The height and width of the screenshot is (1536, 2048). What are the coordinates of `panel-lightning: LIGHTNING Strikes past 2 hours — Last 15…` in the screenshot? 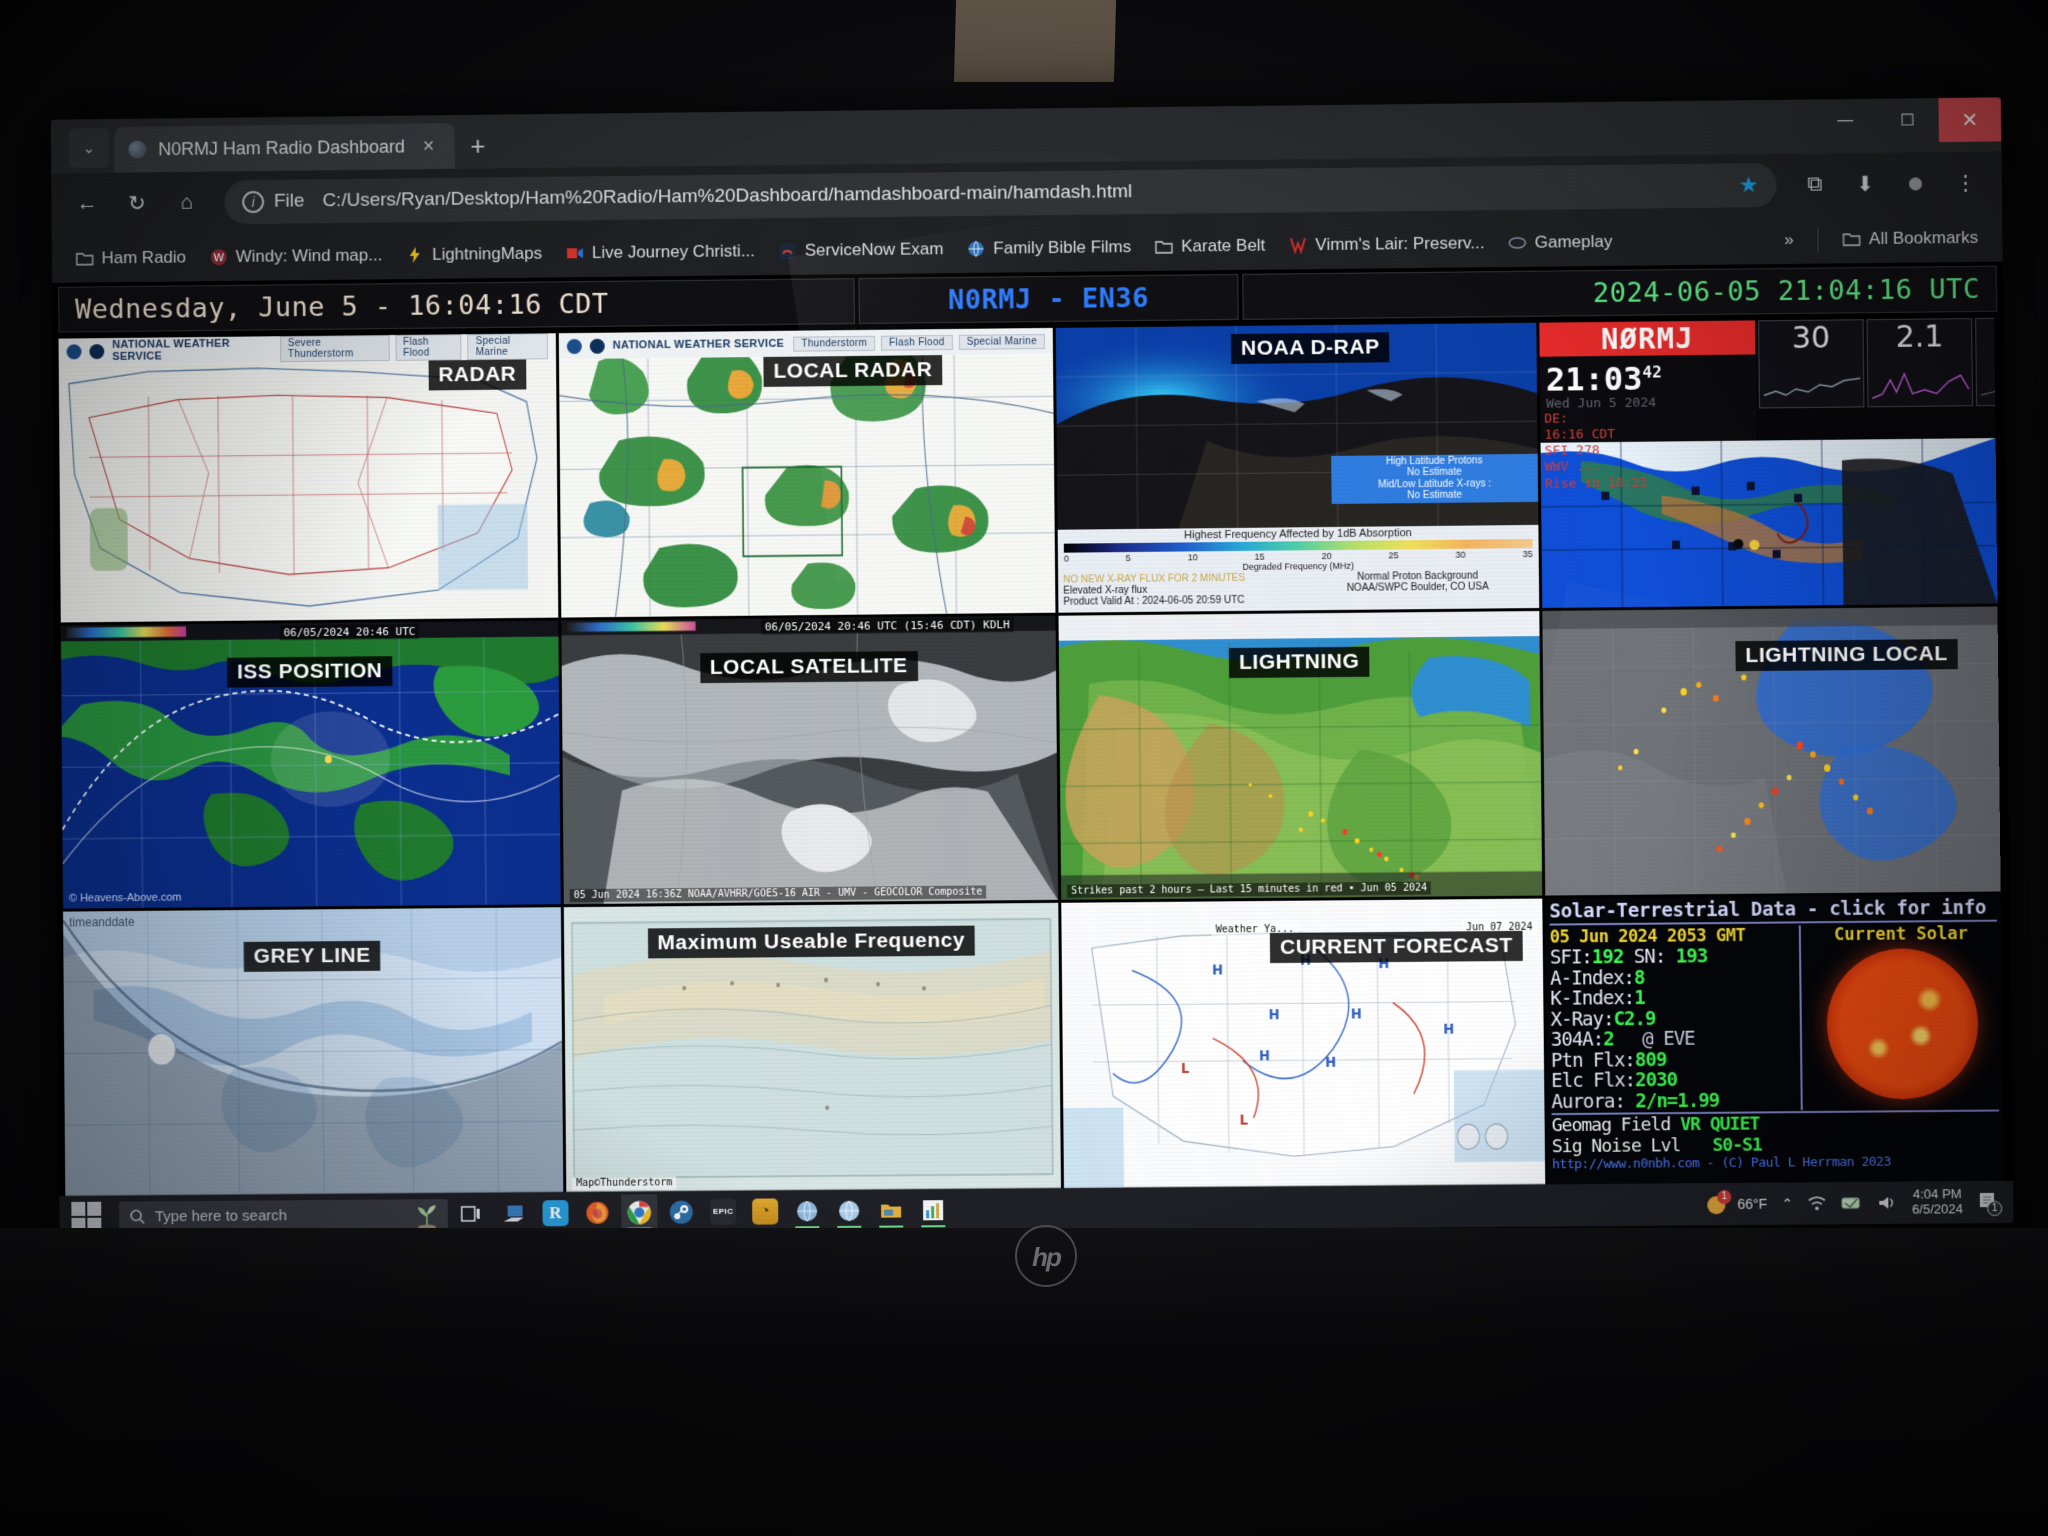 It's located at (1300, 755).